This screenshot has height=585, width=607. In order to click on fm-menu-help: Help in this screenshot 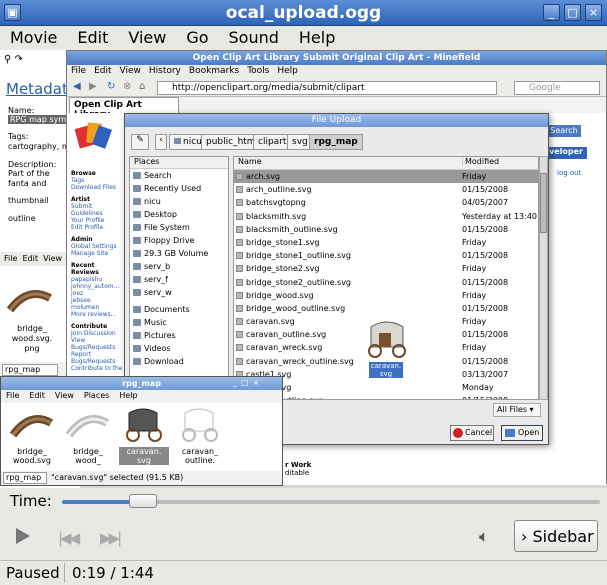, I will do `click(128, 395)`.